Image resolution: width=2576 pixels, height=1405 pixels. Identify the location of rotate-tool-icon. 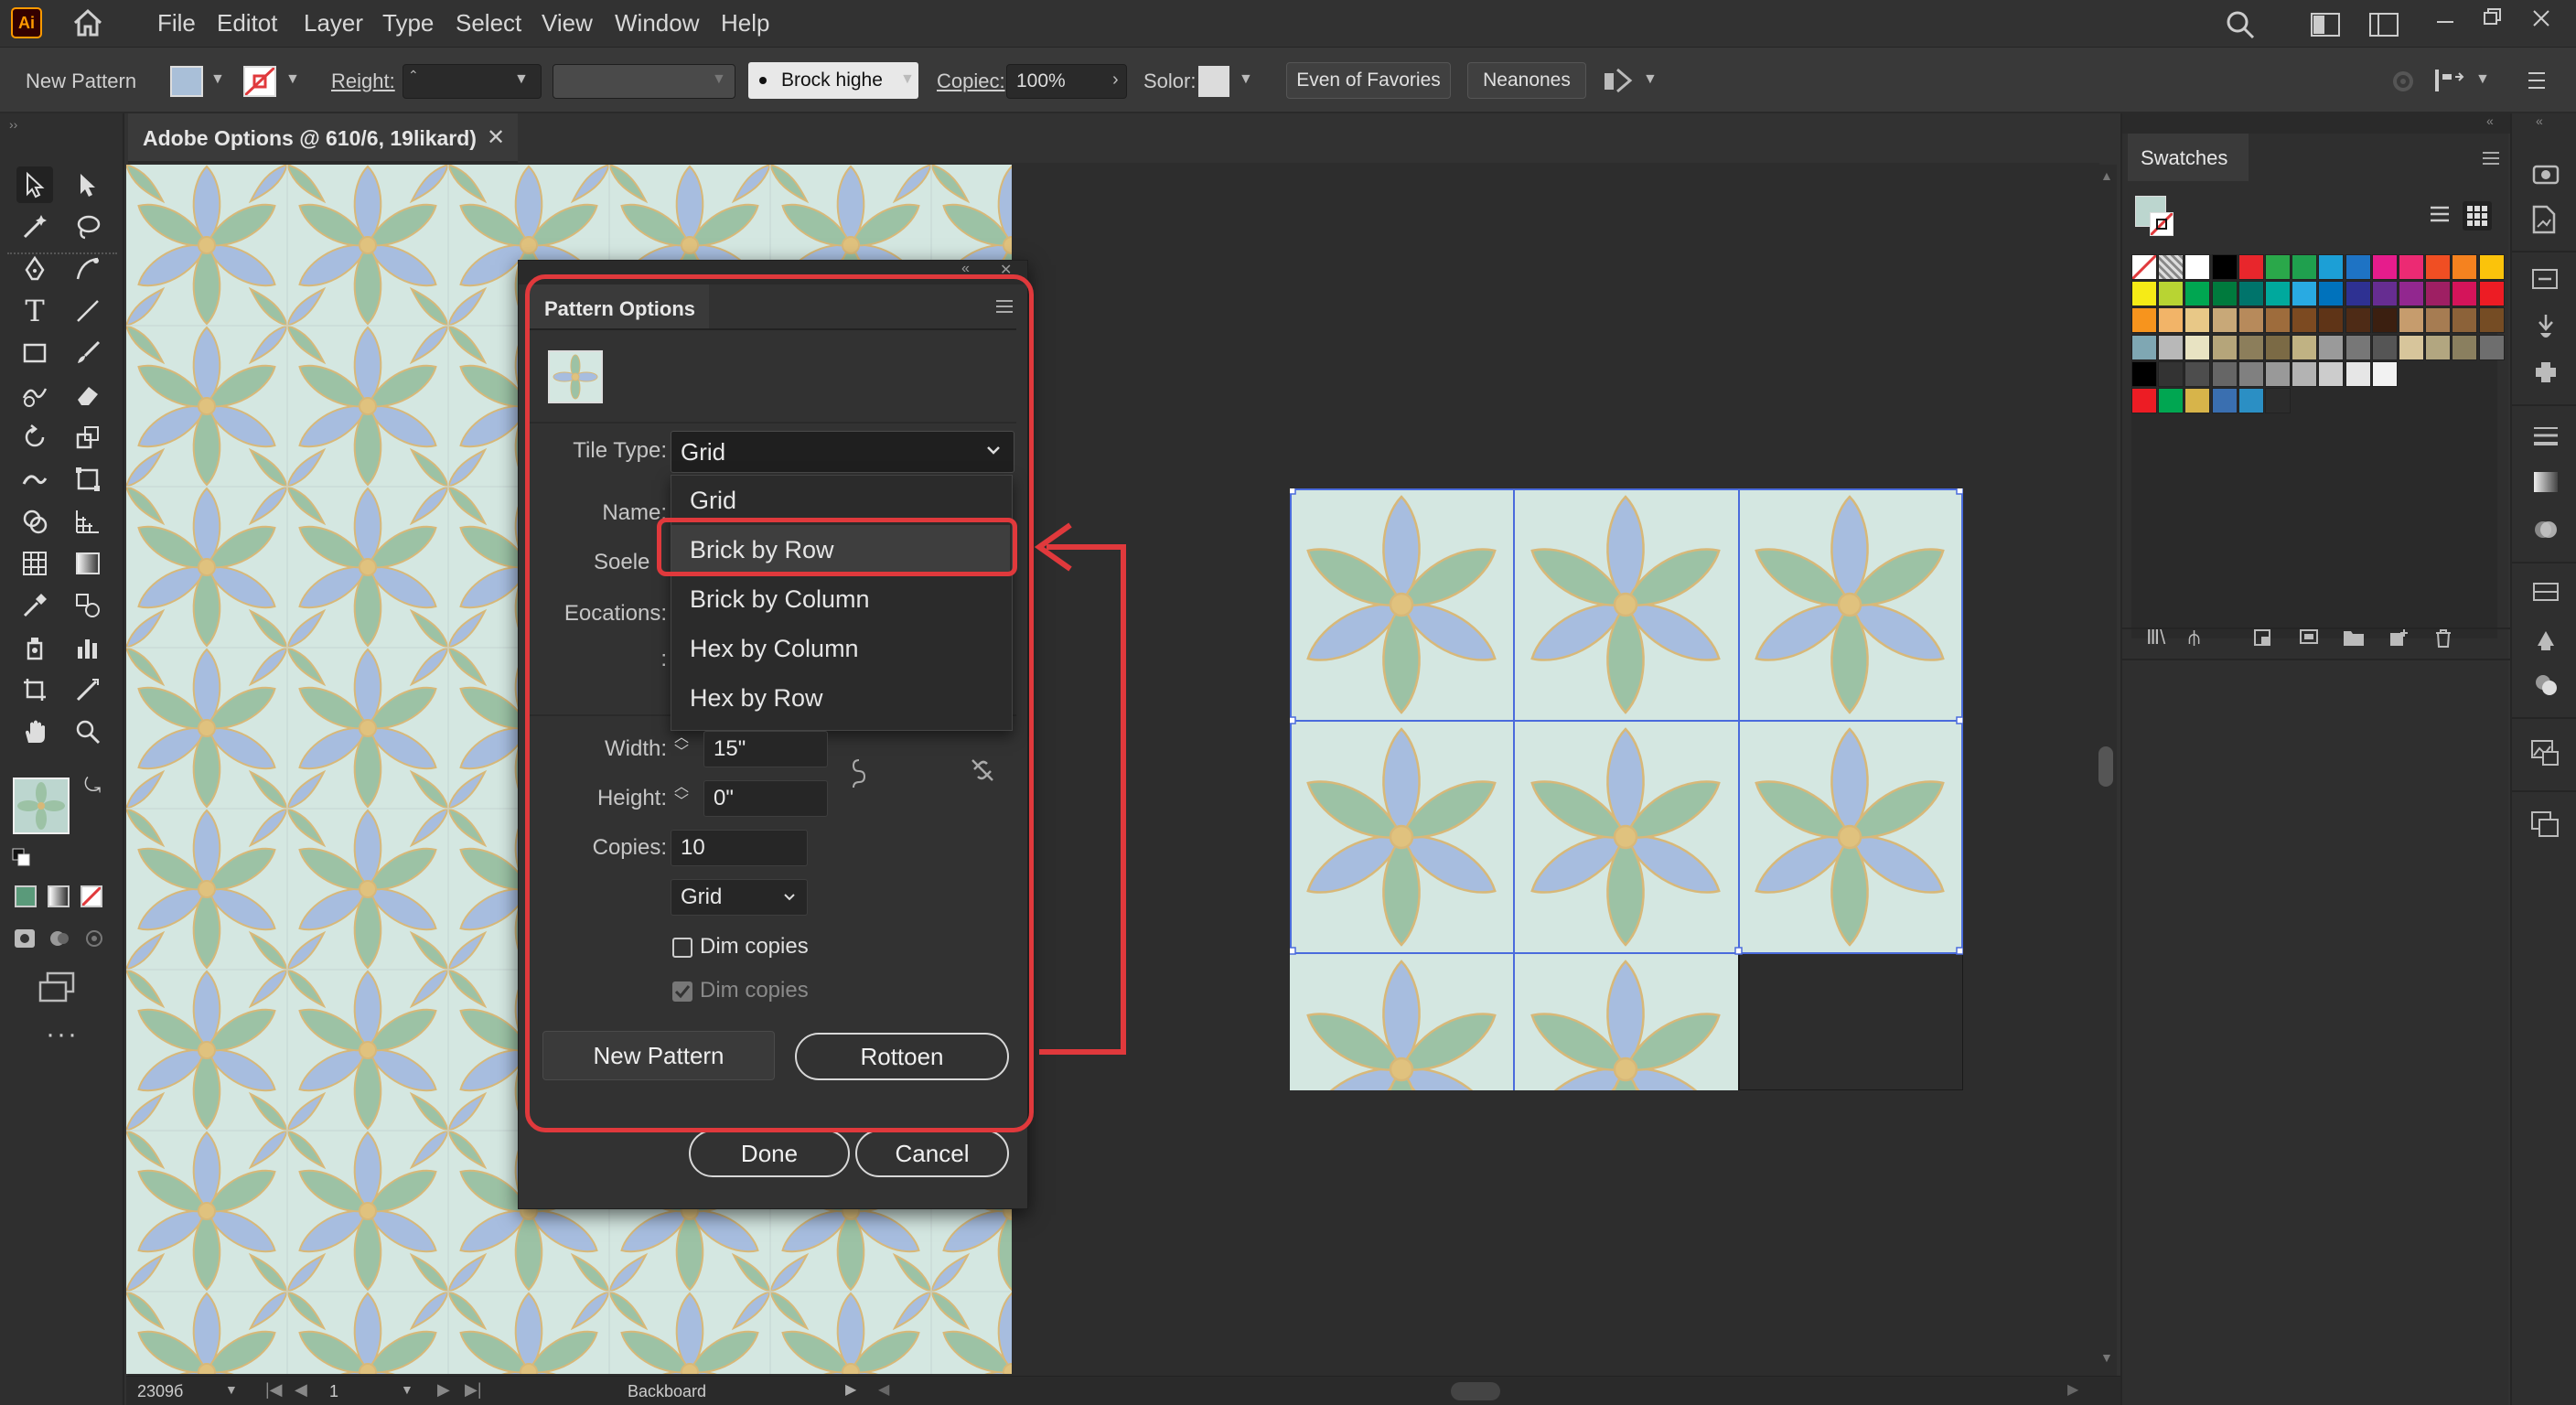
(34, 437).